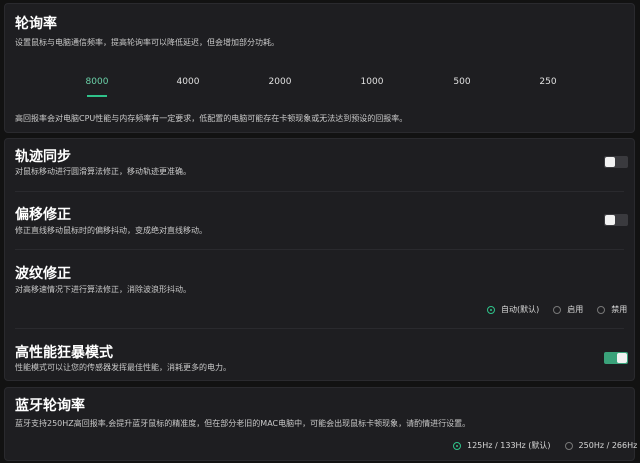 Image resolution: width=640 pixels, height=463 pixels. I want to click on ripple-option-disable: 禁用, so click(612, 309).